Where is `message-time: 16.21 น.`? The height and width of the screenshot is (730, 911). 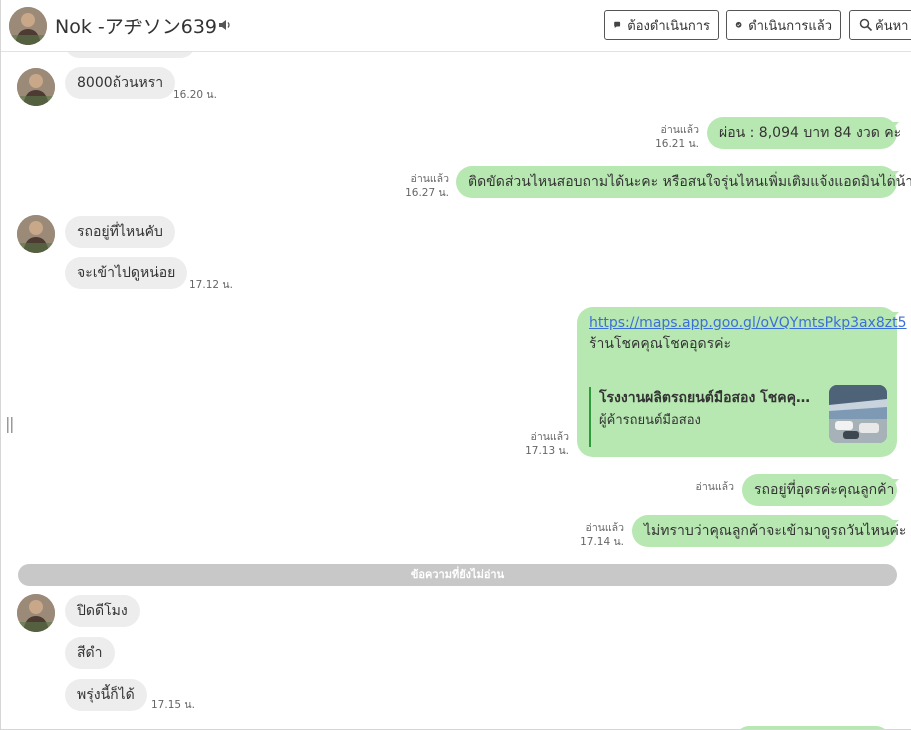 message-time: 16.21 น. is located at coordinates (677, 144).